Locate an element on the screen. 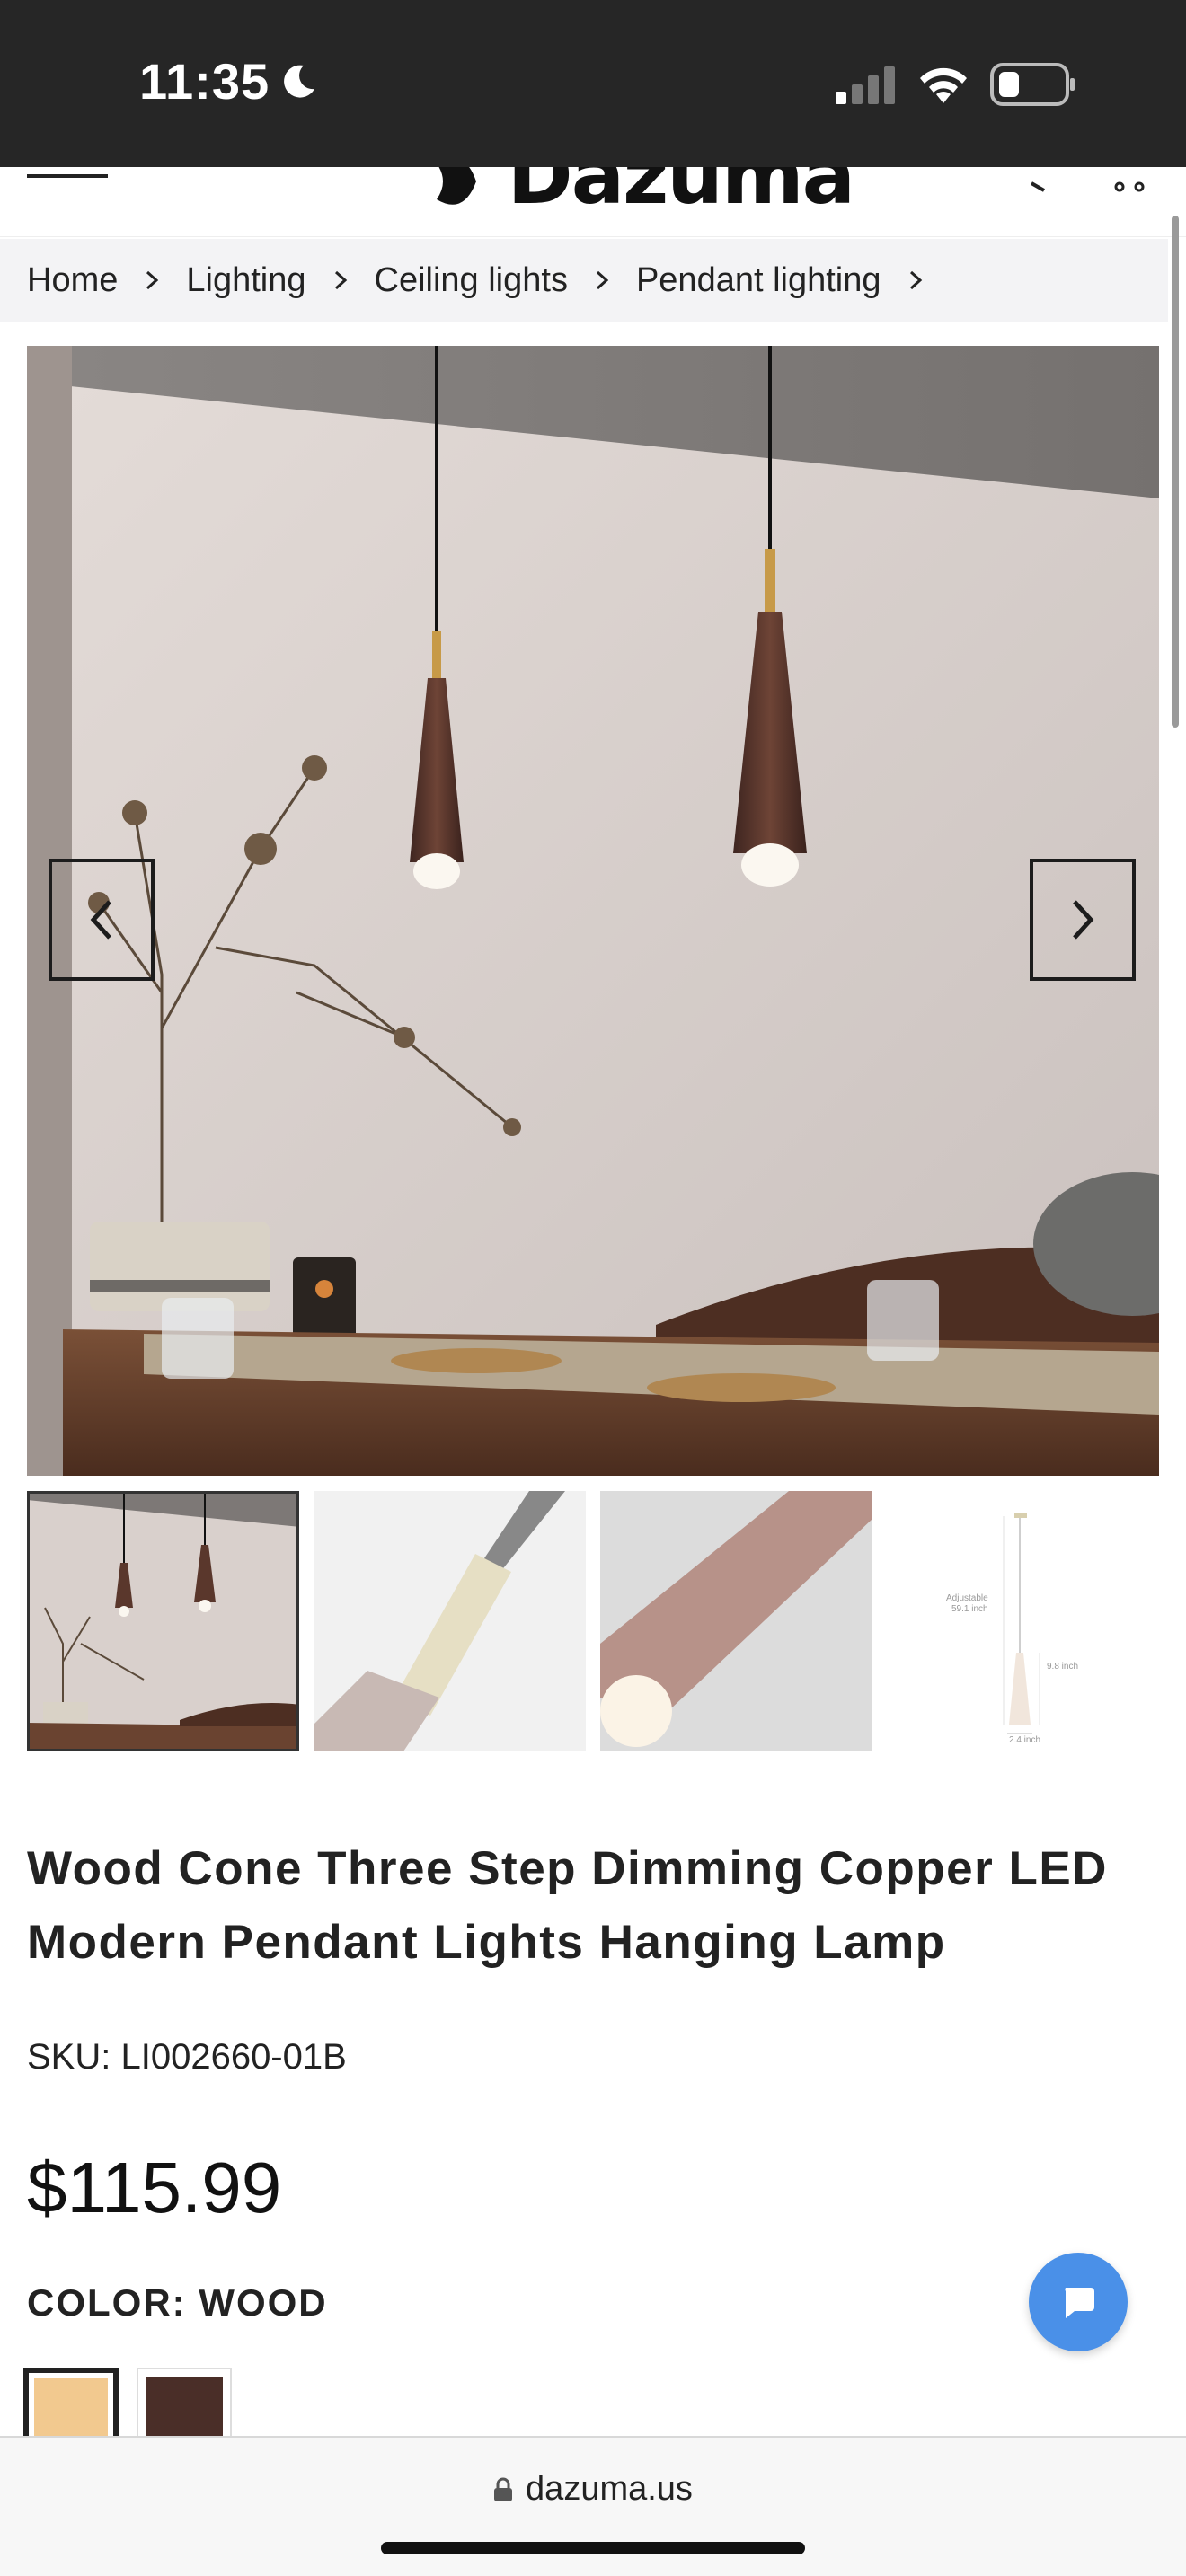 The width and height of the screenshot is (1186, 2576). gallery-next-button is located at coordinates (1083, 920).